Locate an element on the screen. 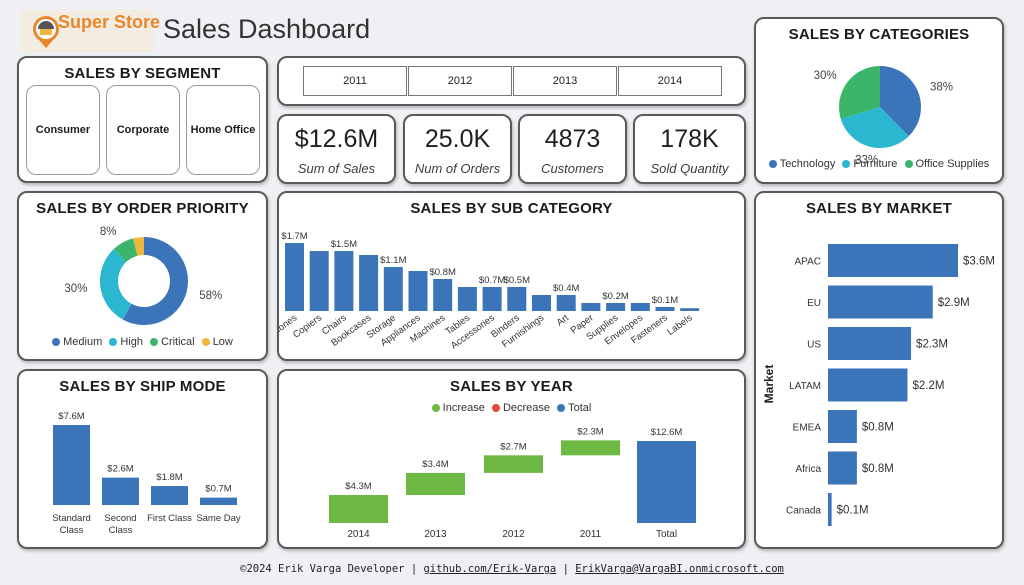 The height and width of the screenshot is (585, 1024). footer-github-link: github.com/Erik-Varga is located at coordinates (489, 569).